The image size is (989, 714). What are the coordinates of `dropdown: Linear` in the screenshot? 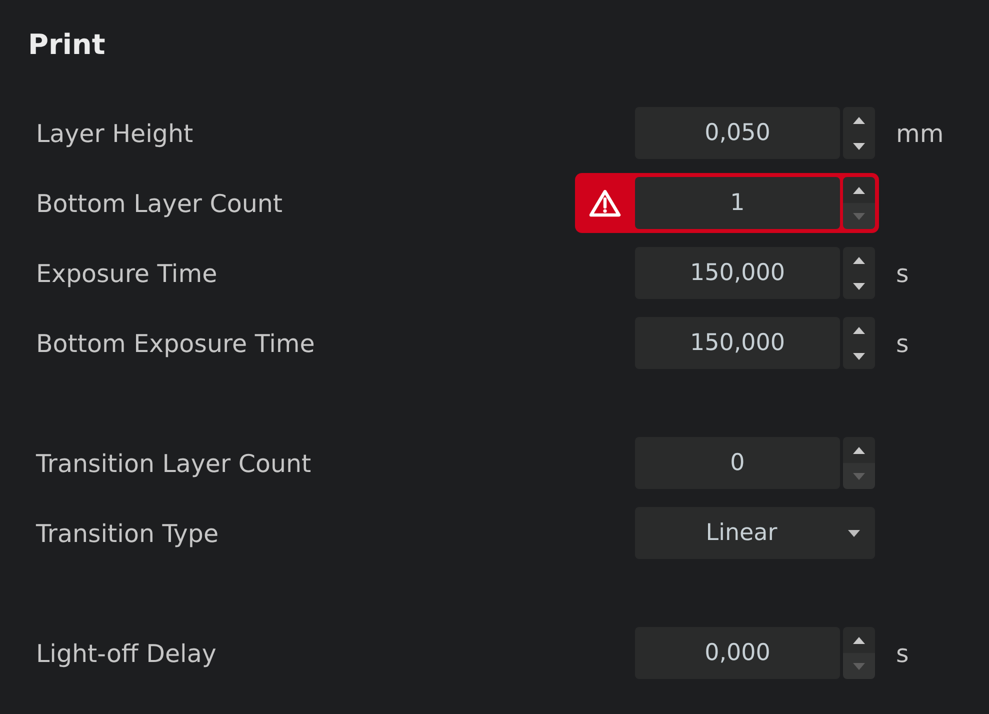 It's located at (755, 533).